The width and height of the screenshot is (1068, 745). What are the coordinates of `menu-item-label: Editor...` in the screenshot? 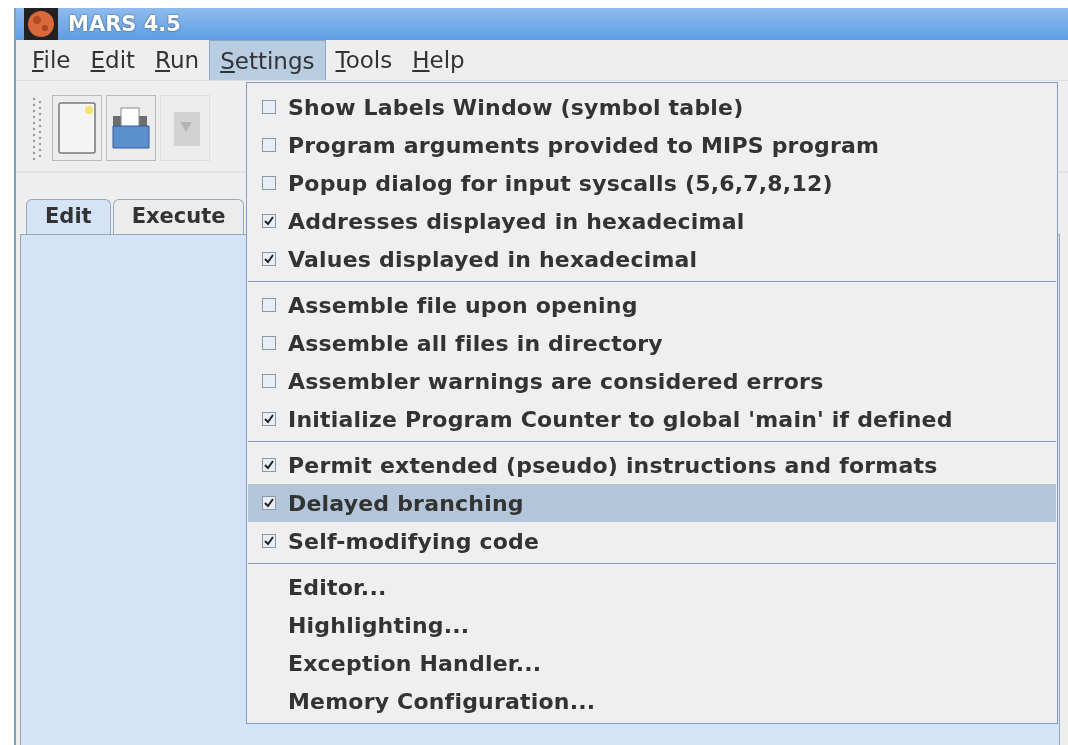 It's located at (337, 587).